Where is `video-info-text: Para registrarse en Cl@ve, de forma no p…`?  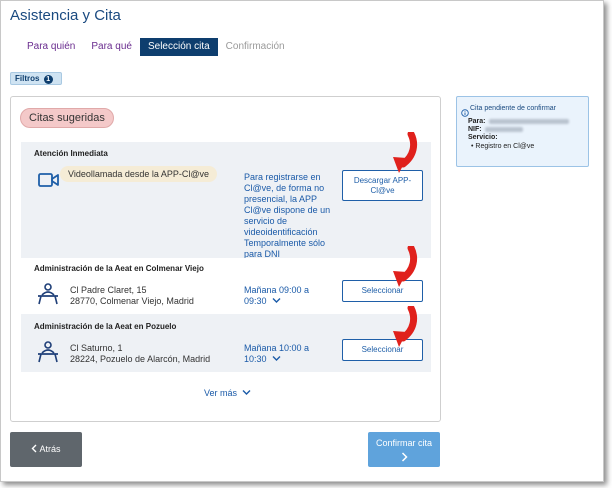 video-info-text: Para registrarse en Cl@ve, de forma no p… is located at coordinates (287, 215).